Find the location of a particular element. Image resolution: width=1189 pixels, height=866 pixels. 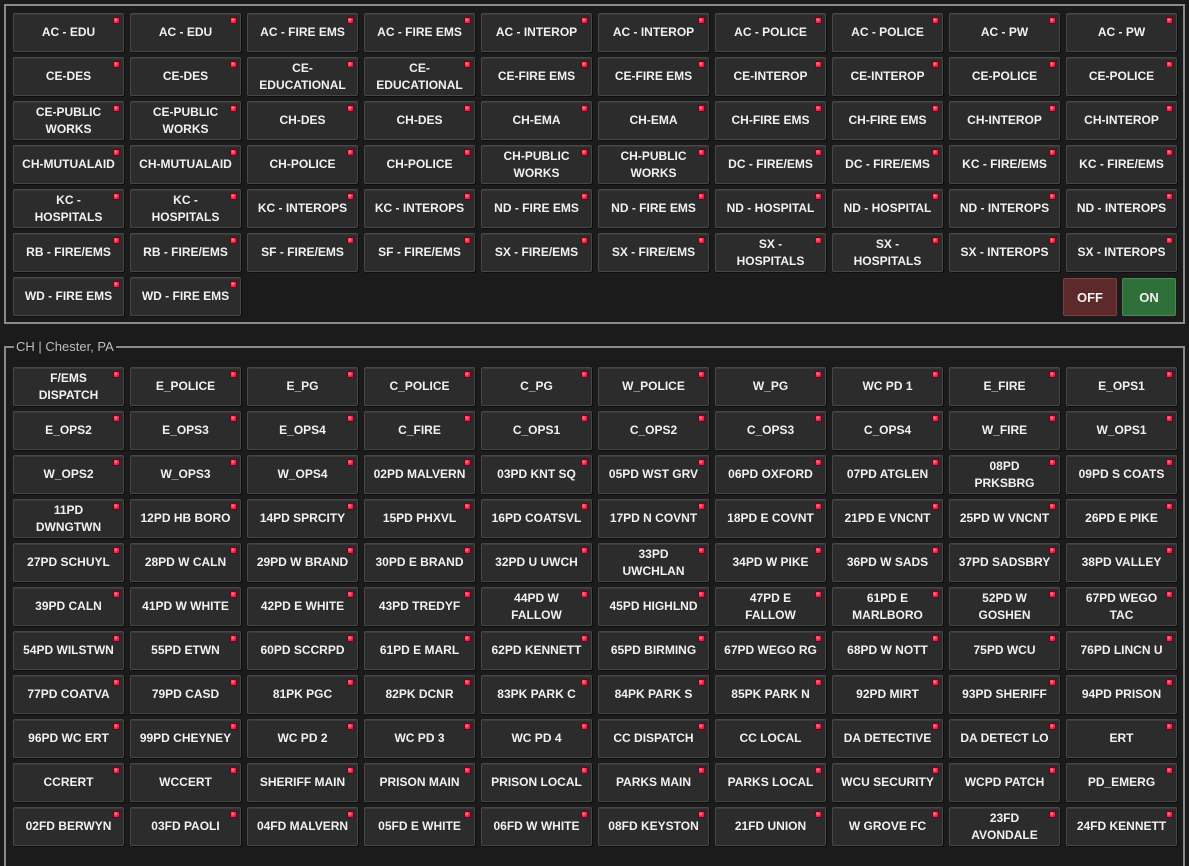

channel-button: CCRERT is located at coordinates (68, 782).